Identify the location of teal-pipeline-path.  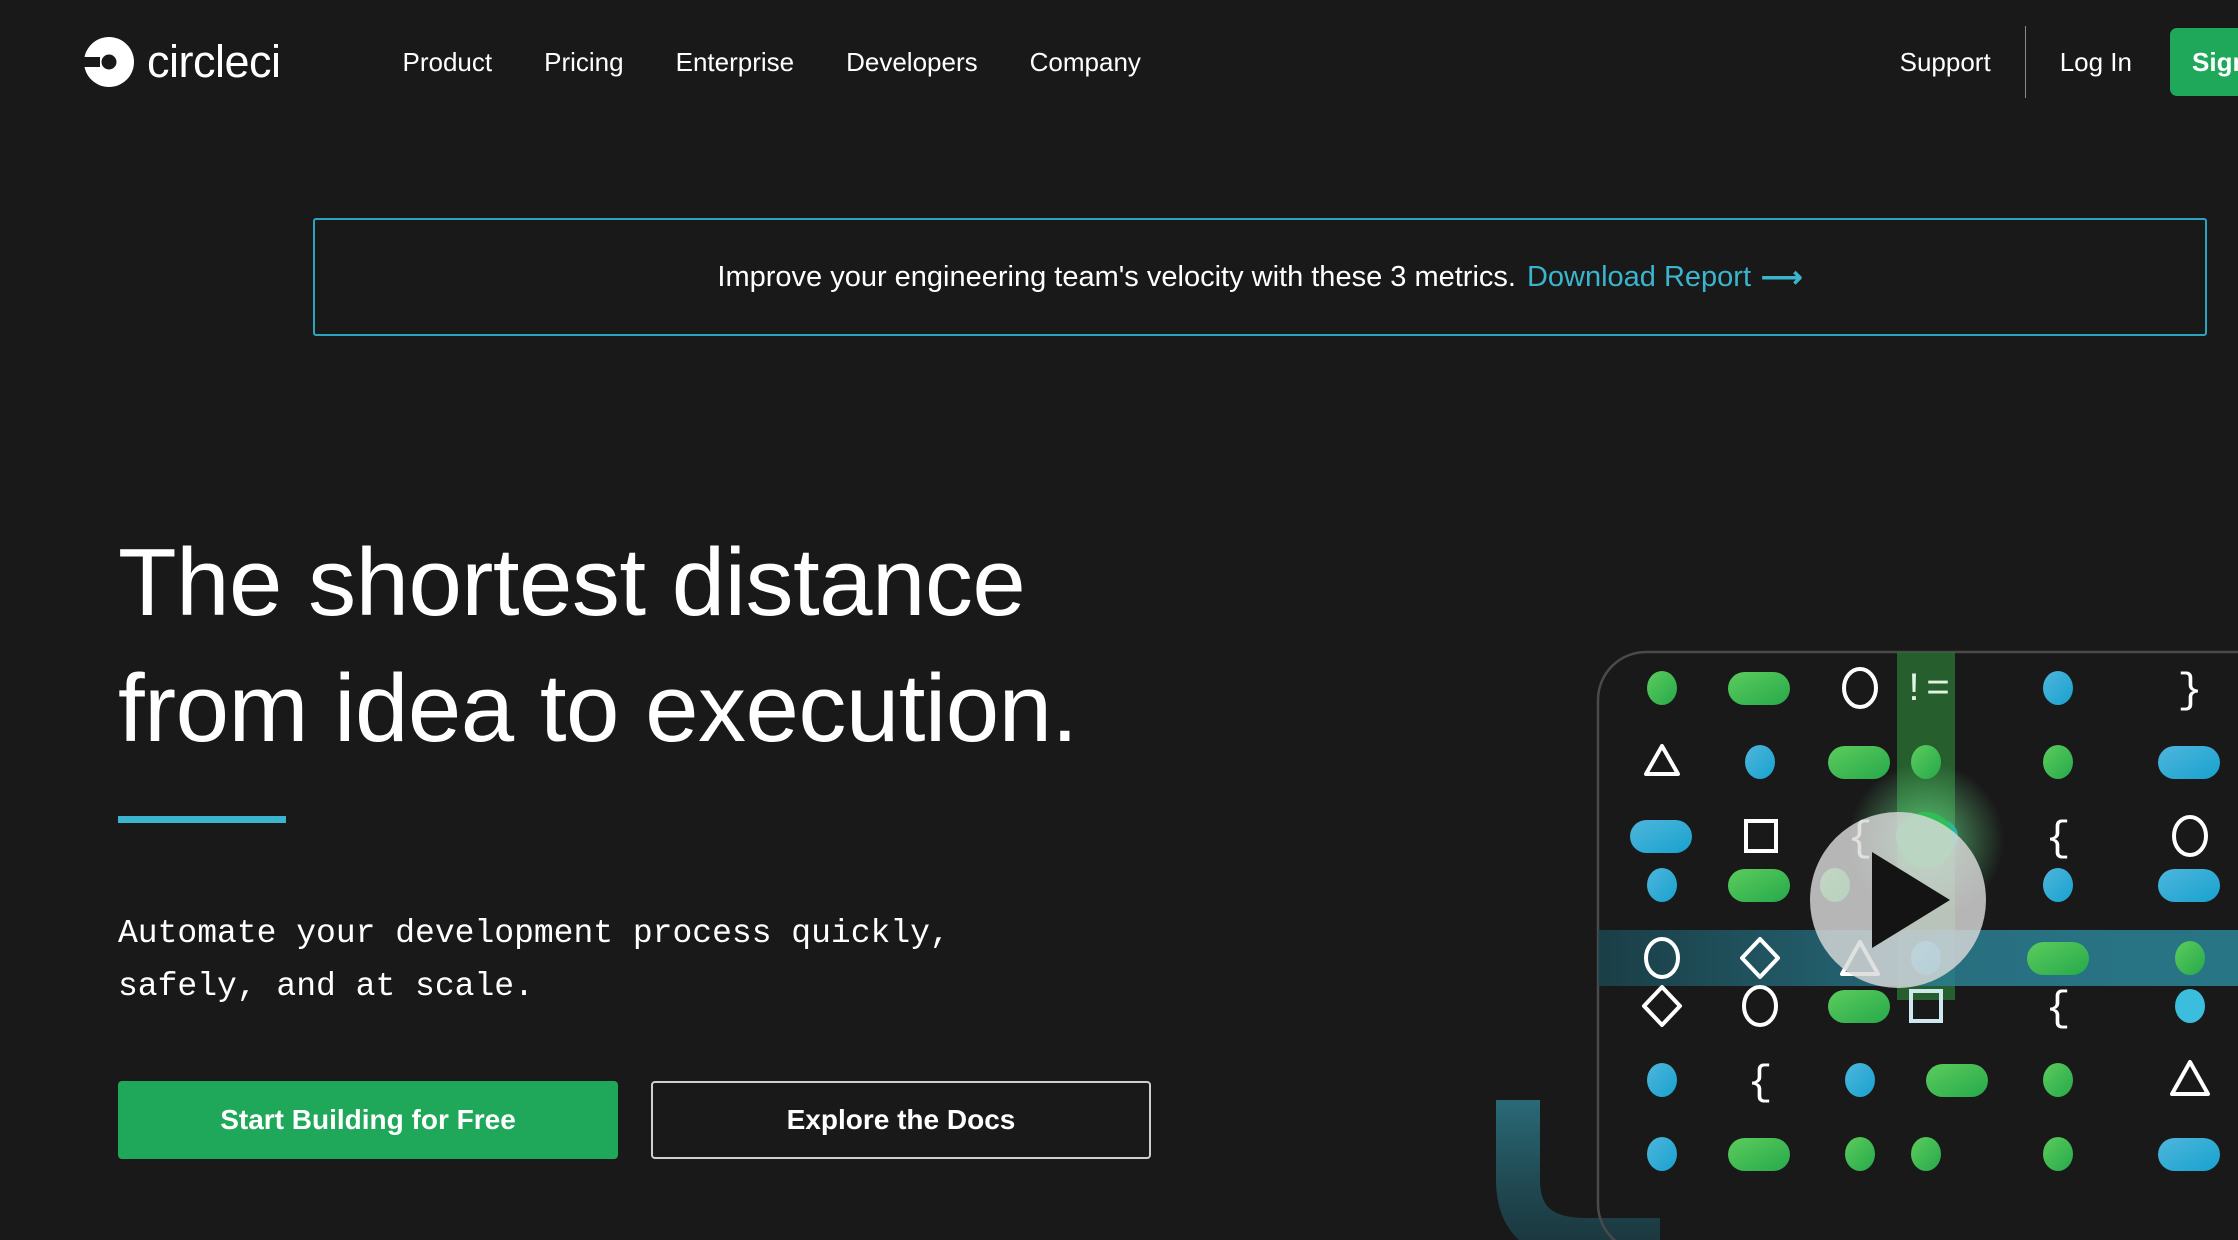
(1578, 1170).